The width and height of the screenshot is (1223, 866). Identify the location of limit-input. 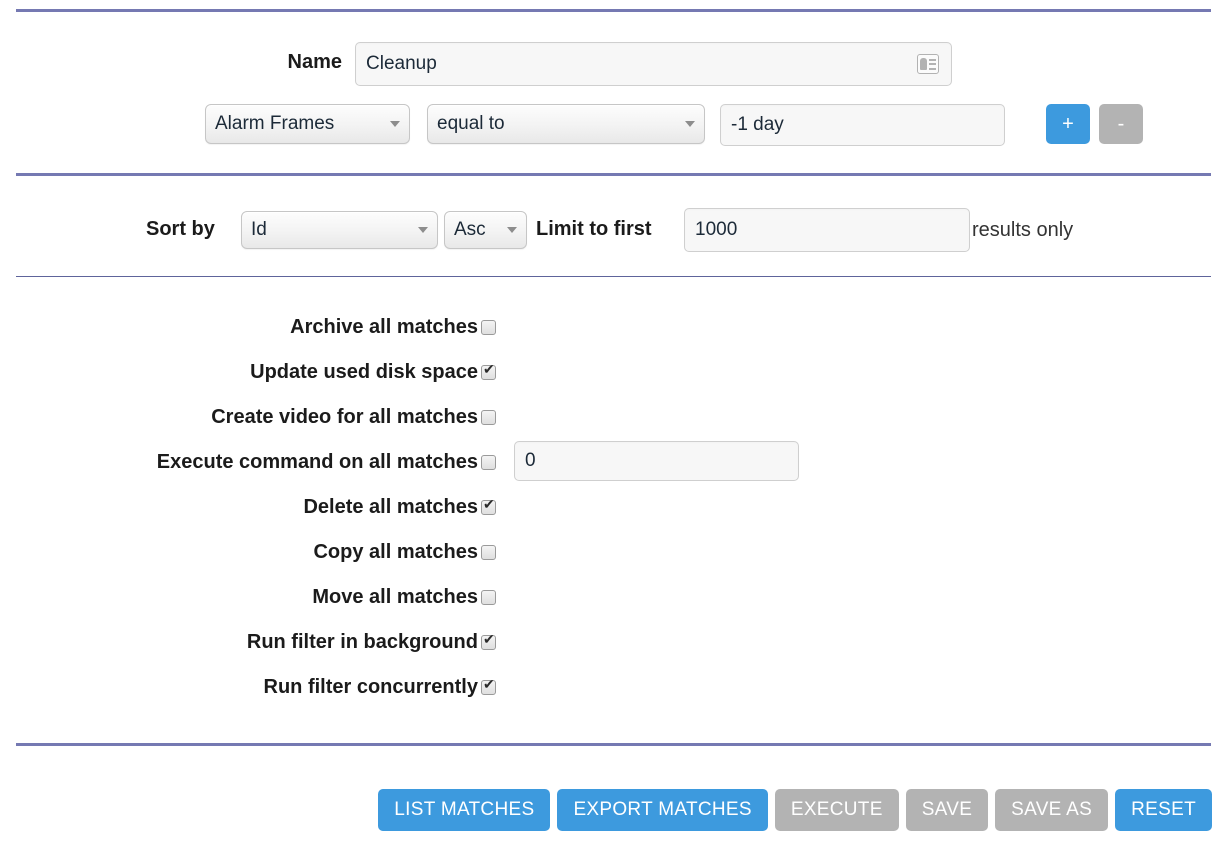
(827, 230).